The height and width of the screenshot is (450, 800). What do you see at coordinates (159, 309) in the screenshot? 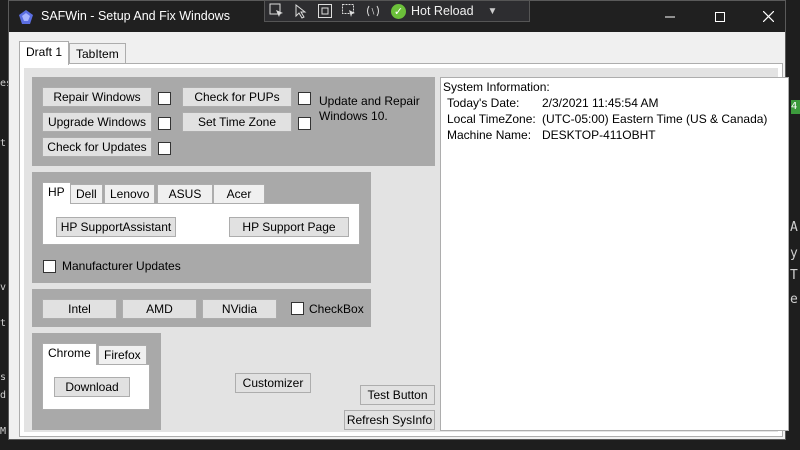
I see `amd-button: AMD` at bounding box center [159, 309].